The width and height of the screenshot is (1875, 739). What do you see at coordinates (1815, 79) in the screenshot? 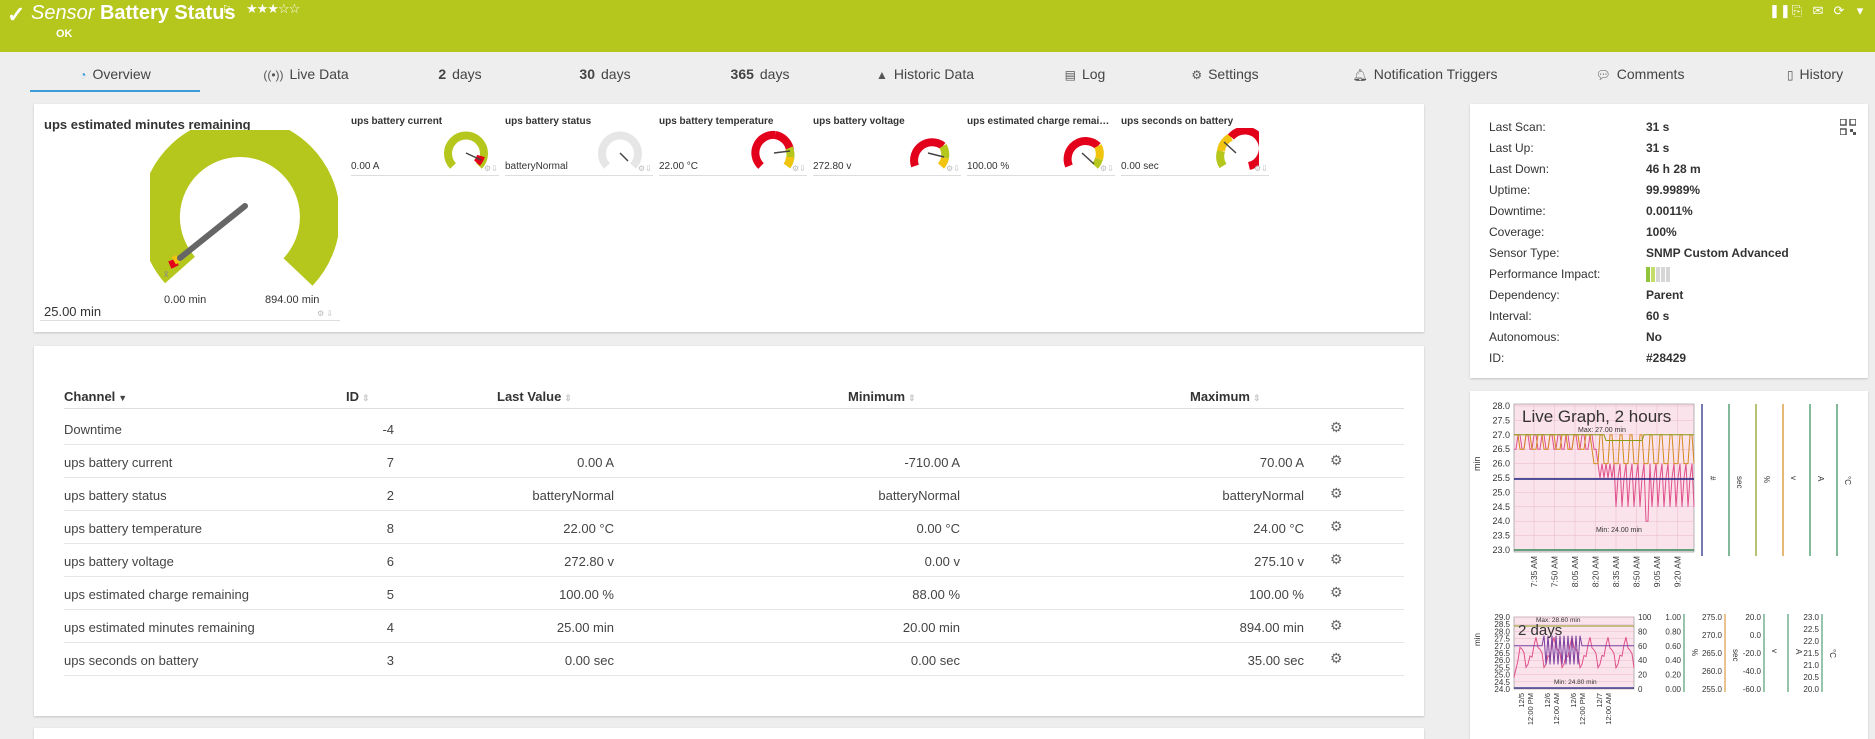
I see `tab-history: ▯ History` at bounding box center [1815, 79].